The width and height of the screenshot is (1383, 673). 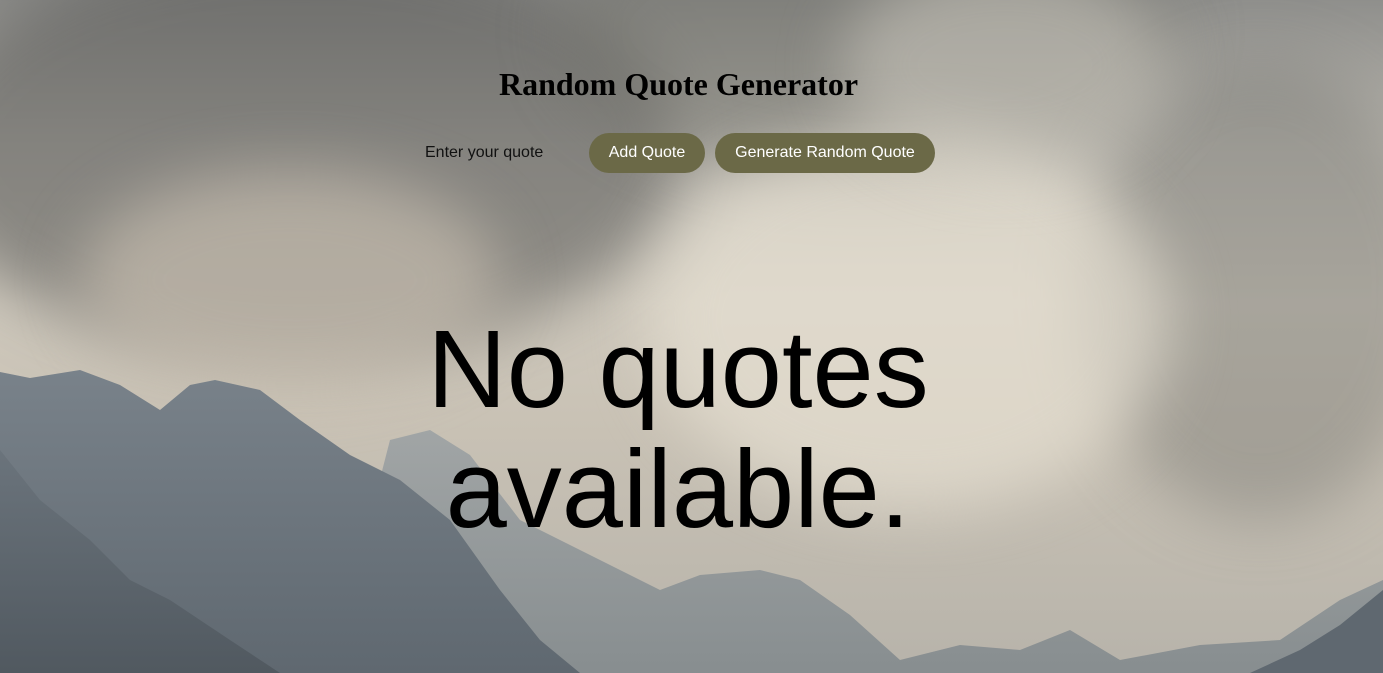 I want to click on quote-form: Add Quote Generate Random Quote, so click(x=676, y=153).